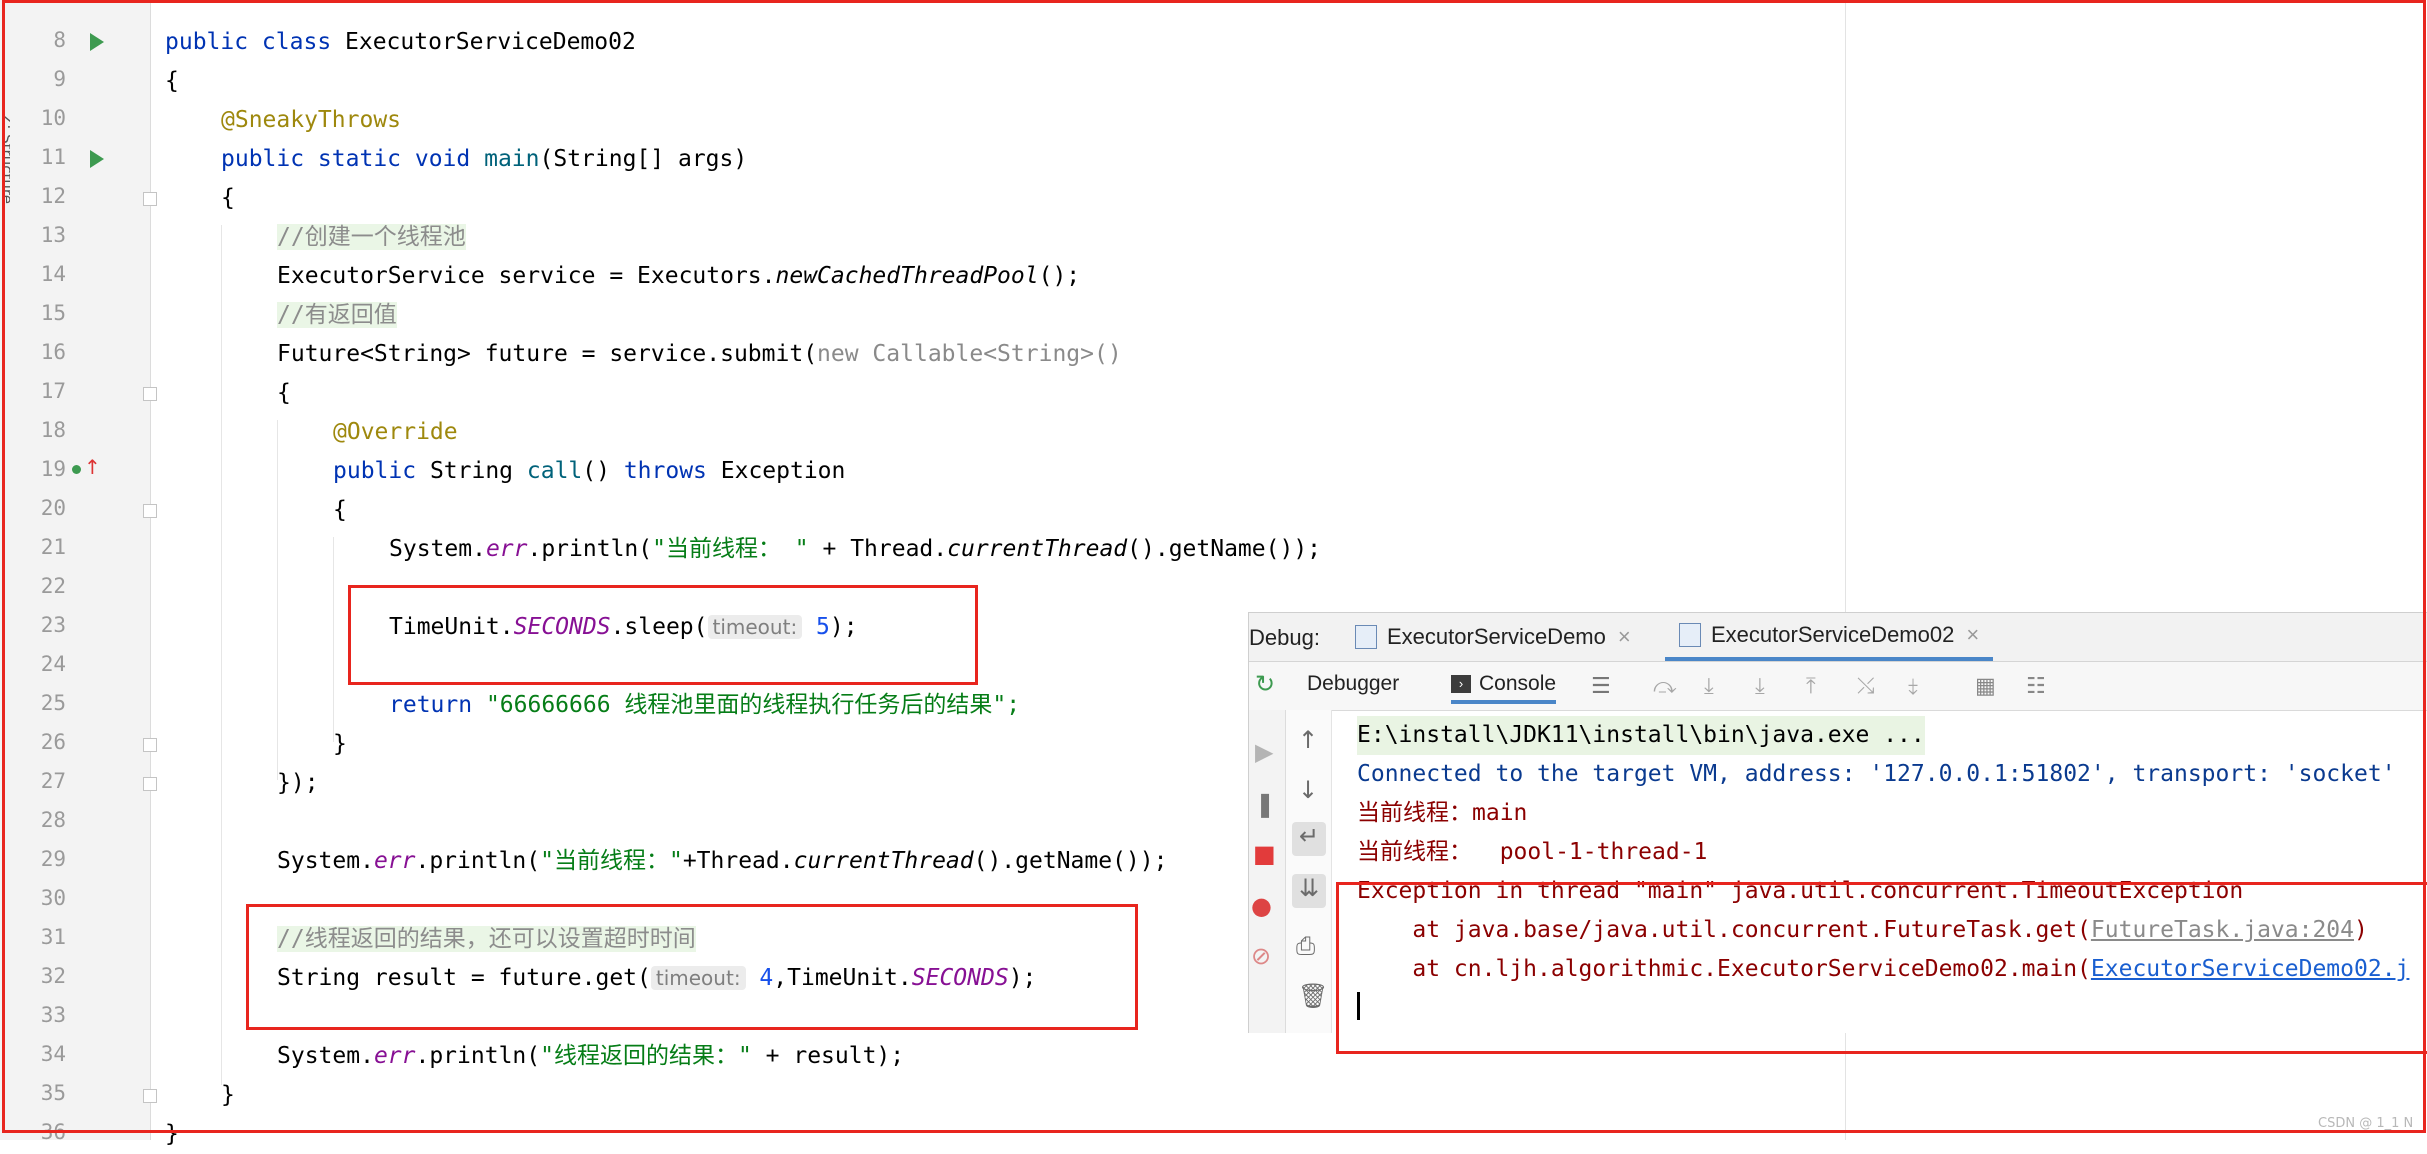 This screenshot has width=2427, height=1154. I want to click on exception-highlight-box, so click(1881, 968).